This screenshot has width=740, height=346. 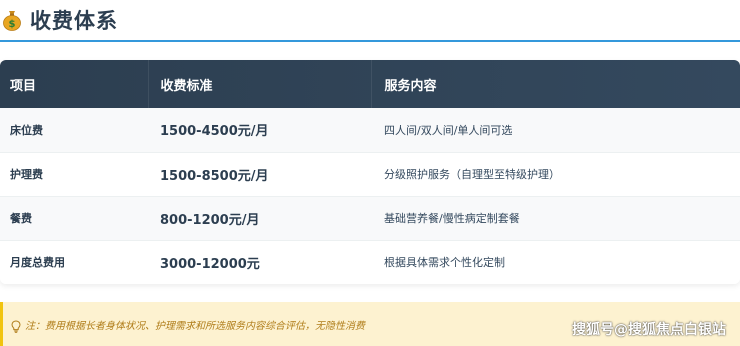 I want to click on row-service: 四人间/双人间/单人间可选, so click(x=448, y=130).